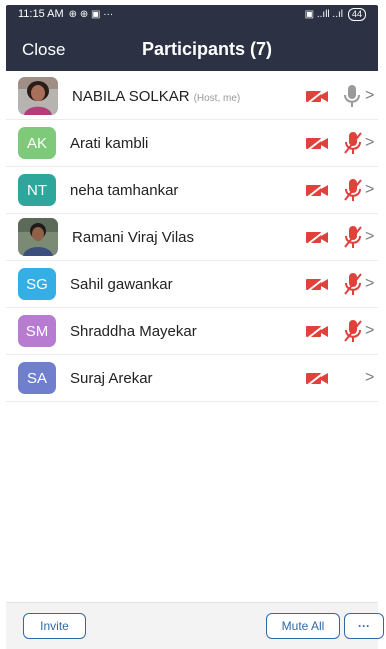 This screenshot has height=649, width=386. I want to click on participant-row: Ramani Viraj Vilas >, so click(192, 237).